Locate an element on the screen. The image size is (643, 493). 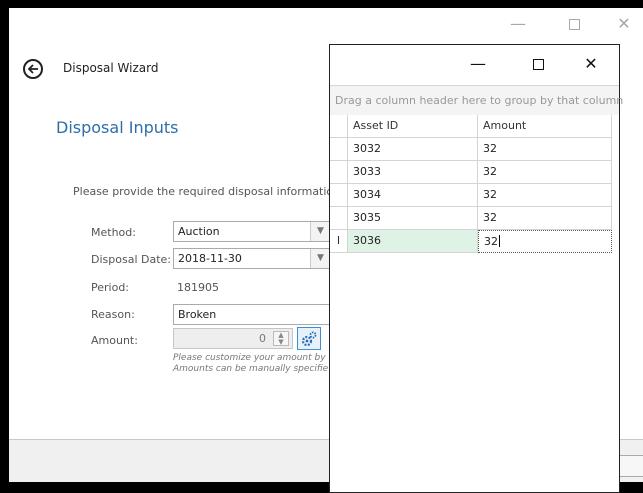
method-label: Method: is located at coordinates (113, 232).